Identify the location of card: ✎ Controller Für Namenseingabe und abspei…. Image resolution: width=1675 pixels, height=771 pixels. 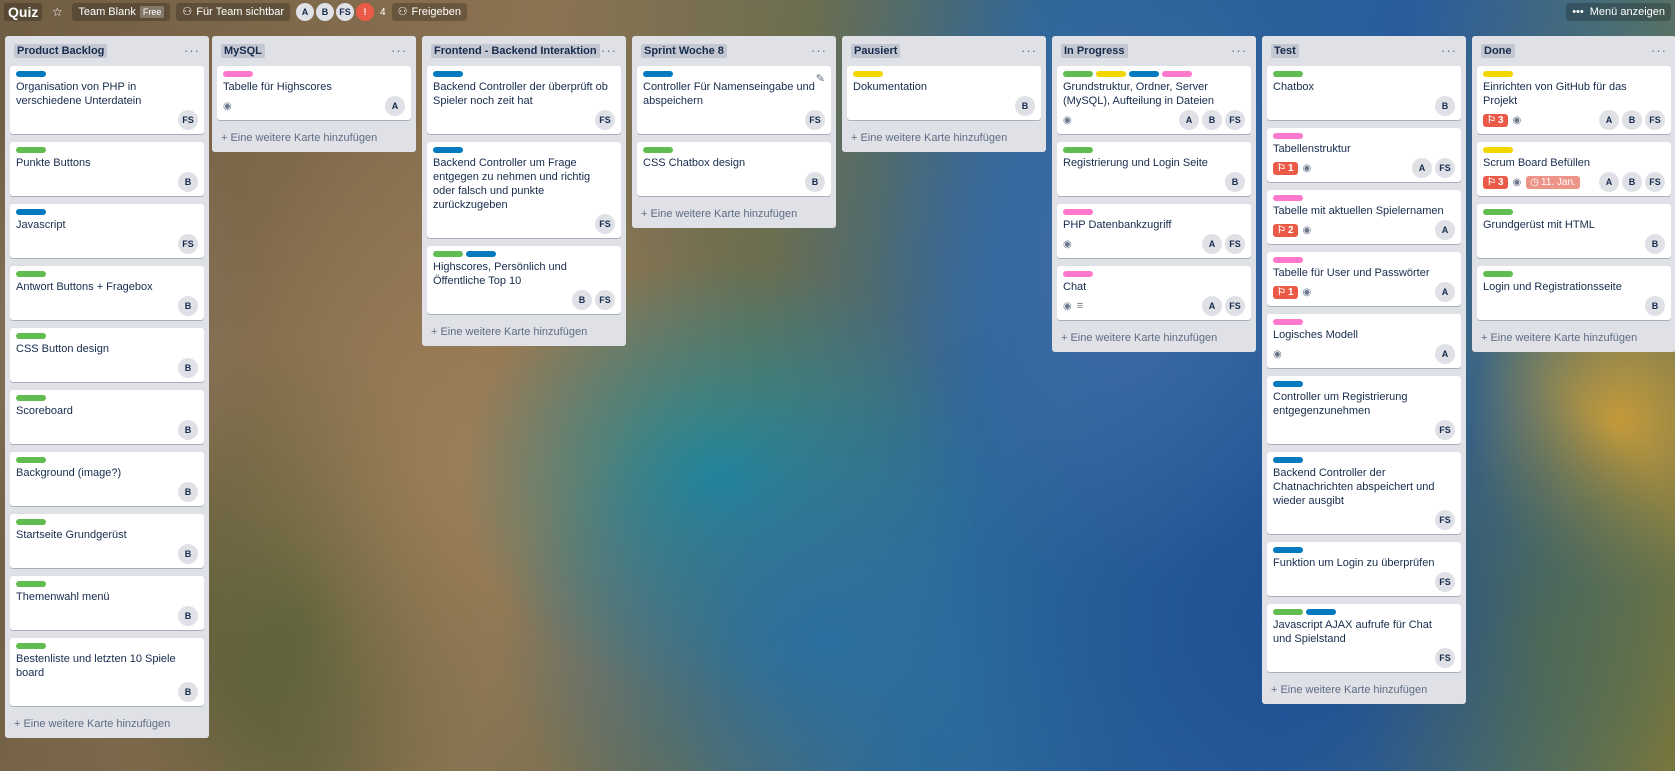
(734, 100).